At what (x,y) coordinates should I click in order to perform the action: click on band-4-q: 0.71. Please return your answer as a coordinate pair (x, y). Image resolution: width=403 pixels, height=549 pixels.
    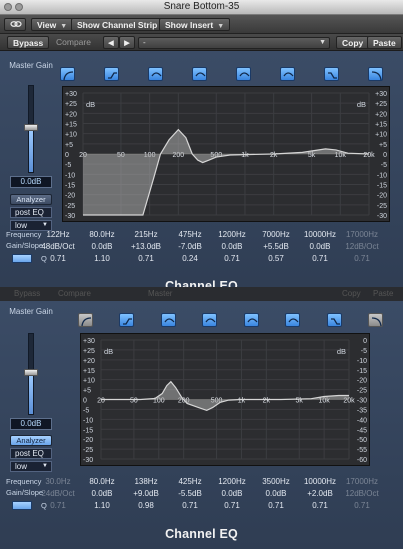
    Looking at the image, I should click on (190, 505).